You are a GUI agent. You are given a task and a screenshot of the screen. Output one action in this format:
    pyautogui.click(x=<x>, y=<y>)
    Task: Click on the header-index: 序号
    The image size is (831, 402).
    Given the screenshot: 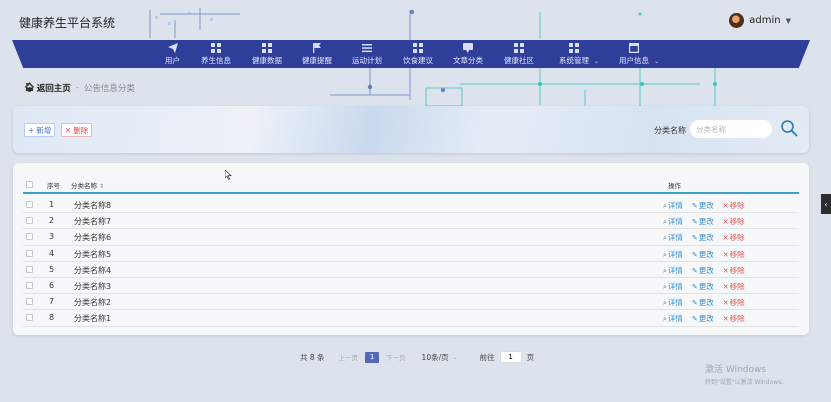 What is the action you would take?
    pyautogui.click(x=53, y=185)
    